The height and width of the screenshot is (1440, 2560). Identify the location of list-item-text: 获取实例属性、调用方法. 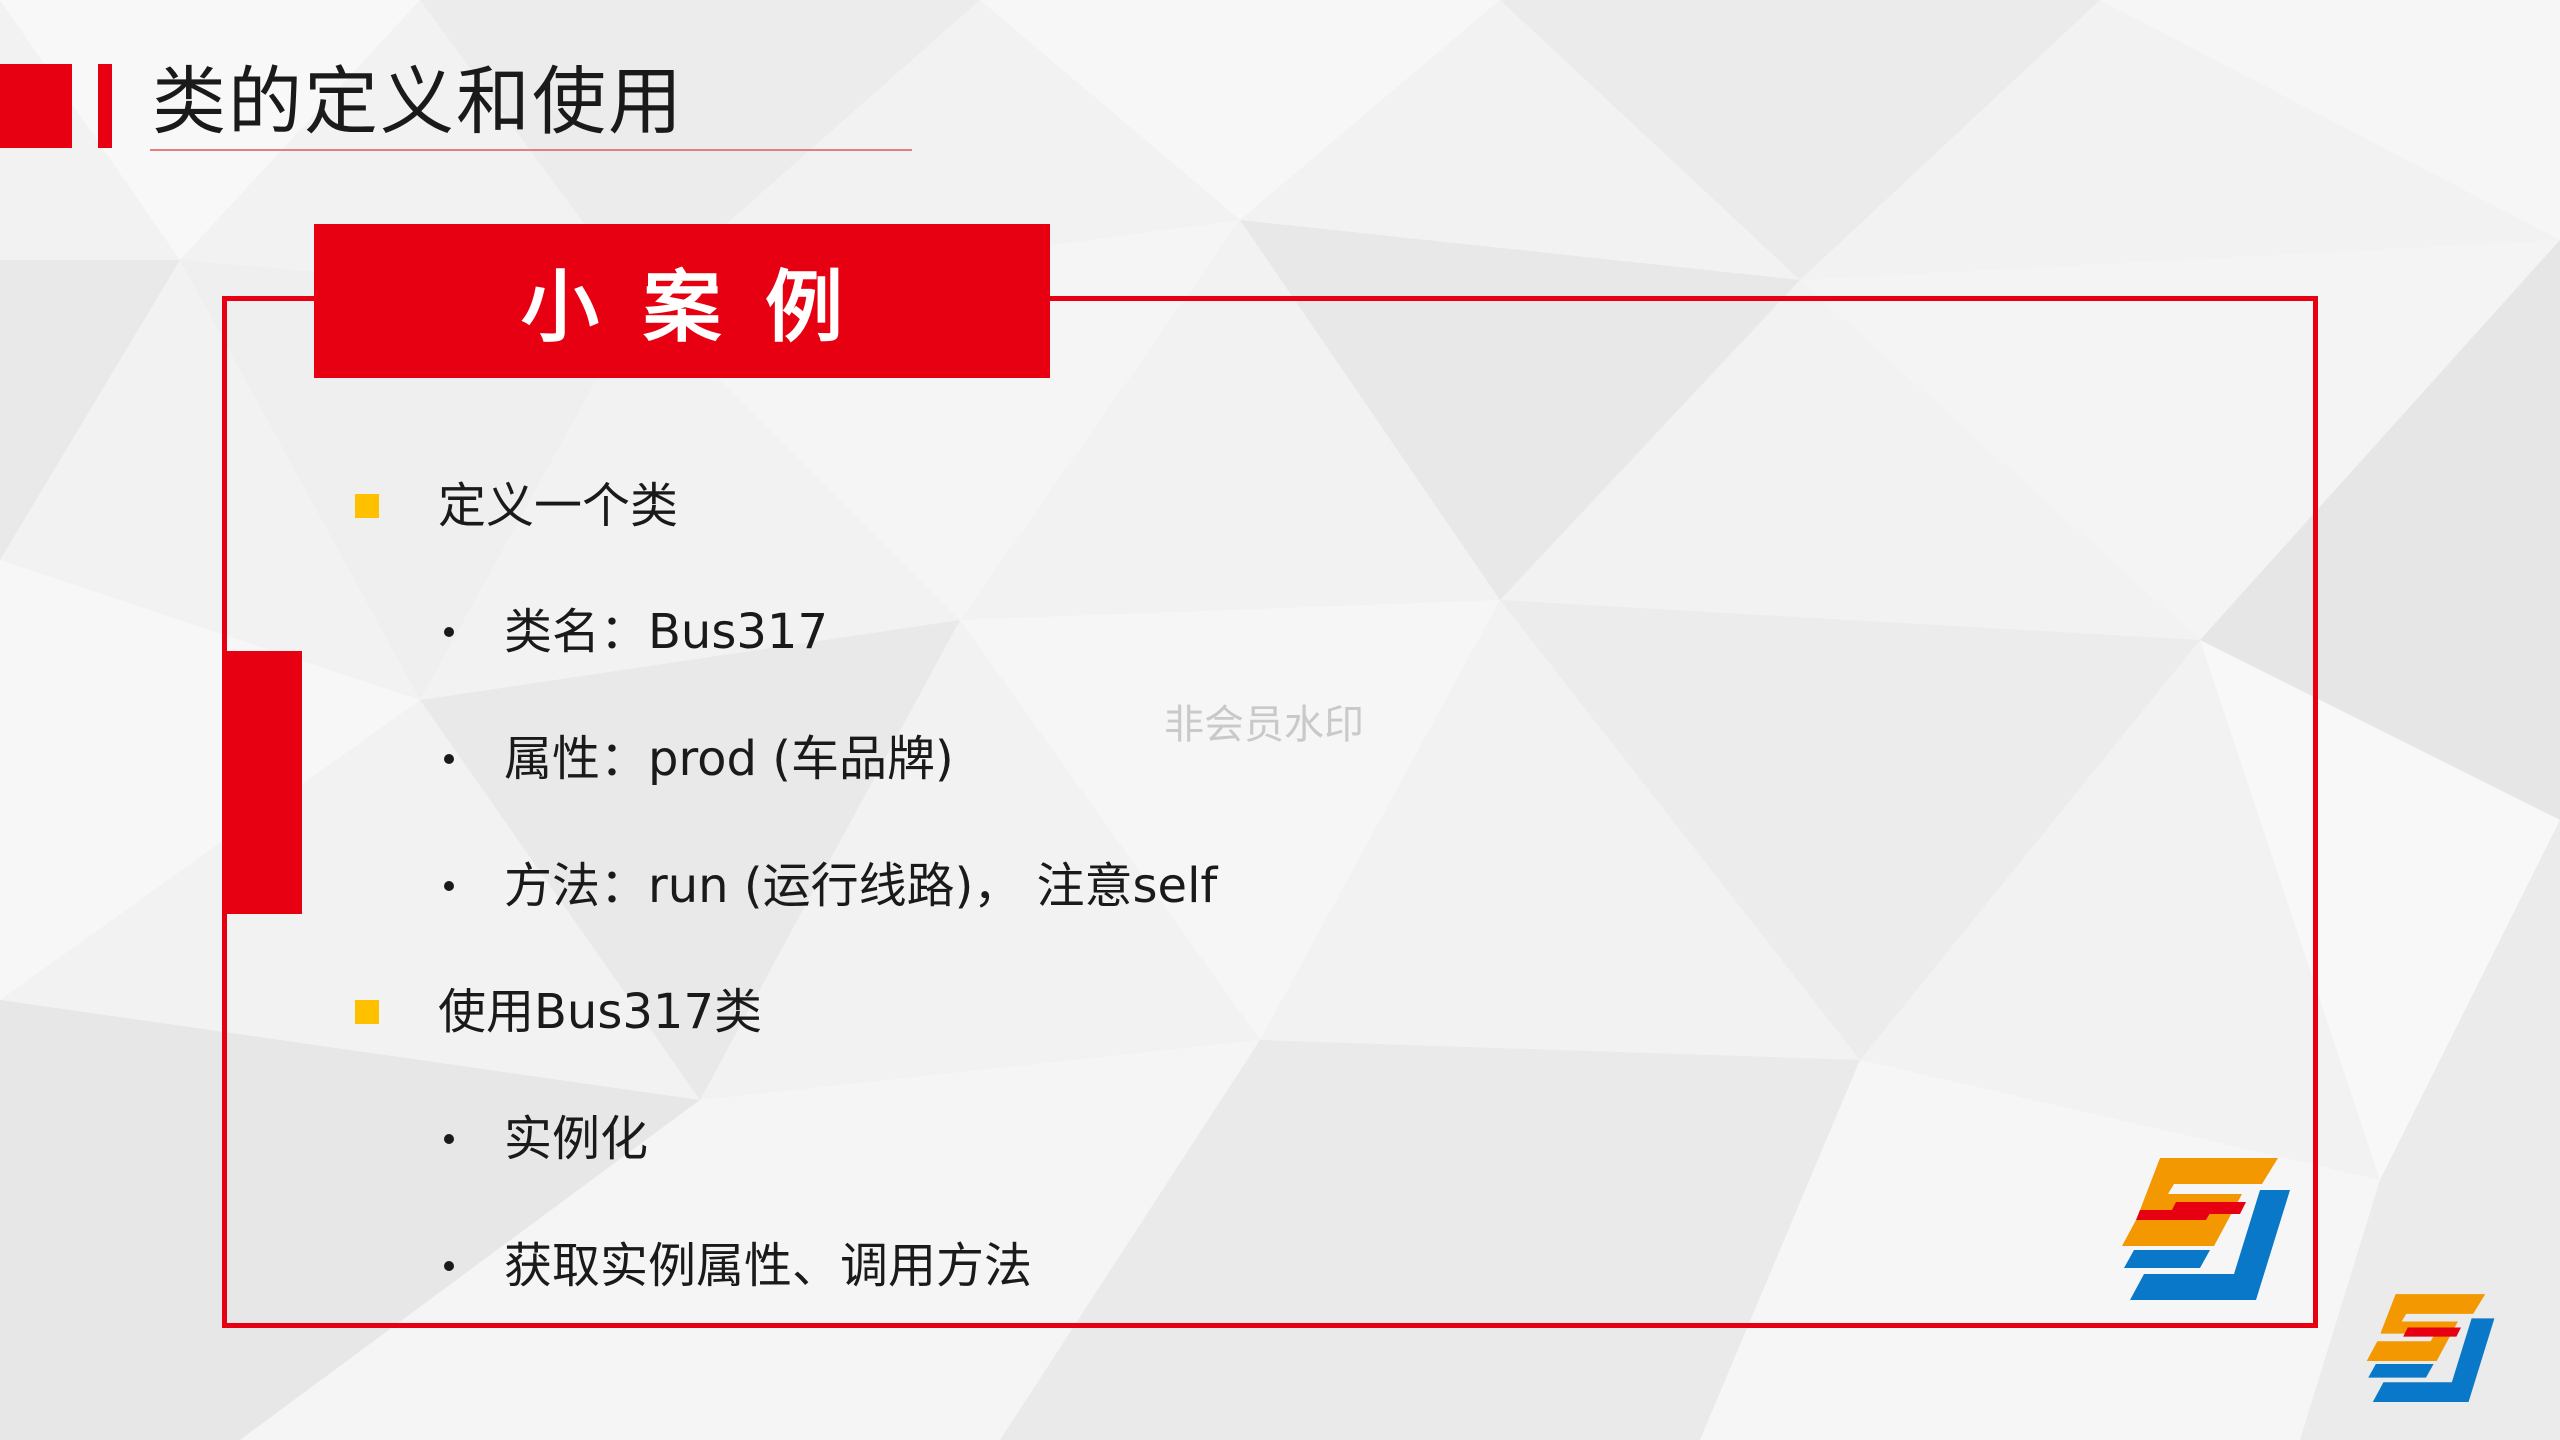
(768, 1266).